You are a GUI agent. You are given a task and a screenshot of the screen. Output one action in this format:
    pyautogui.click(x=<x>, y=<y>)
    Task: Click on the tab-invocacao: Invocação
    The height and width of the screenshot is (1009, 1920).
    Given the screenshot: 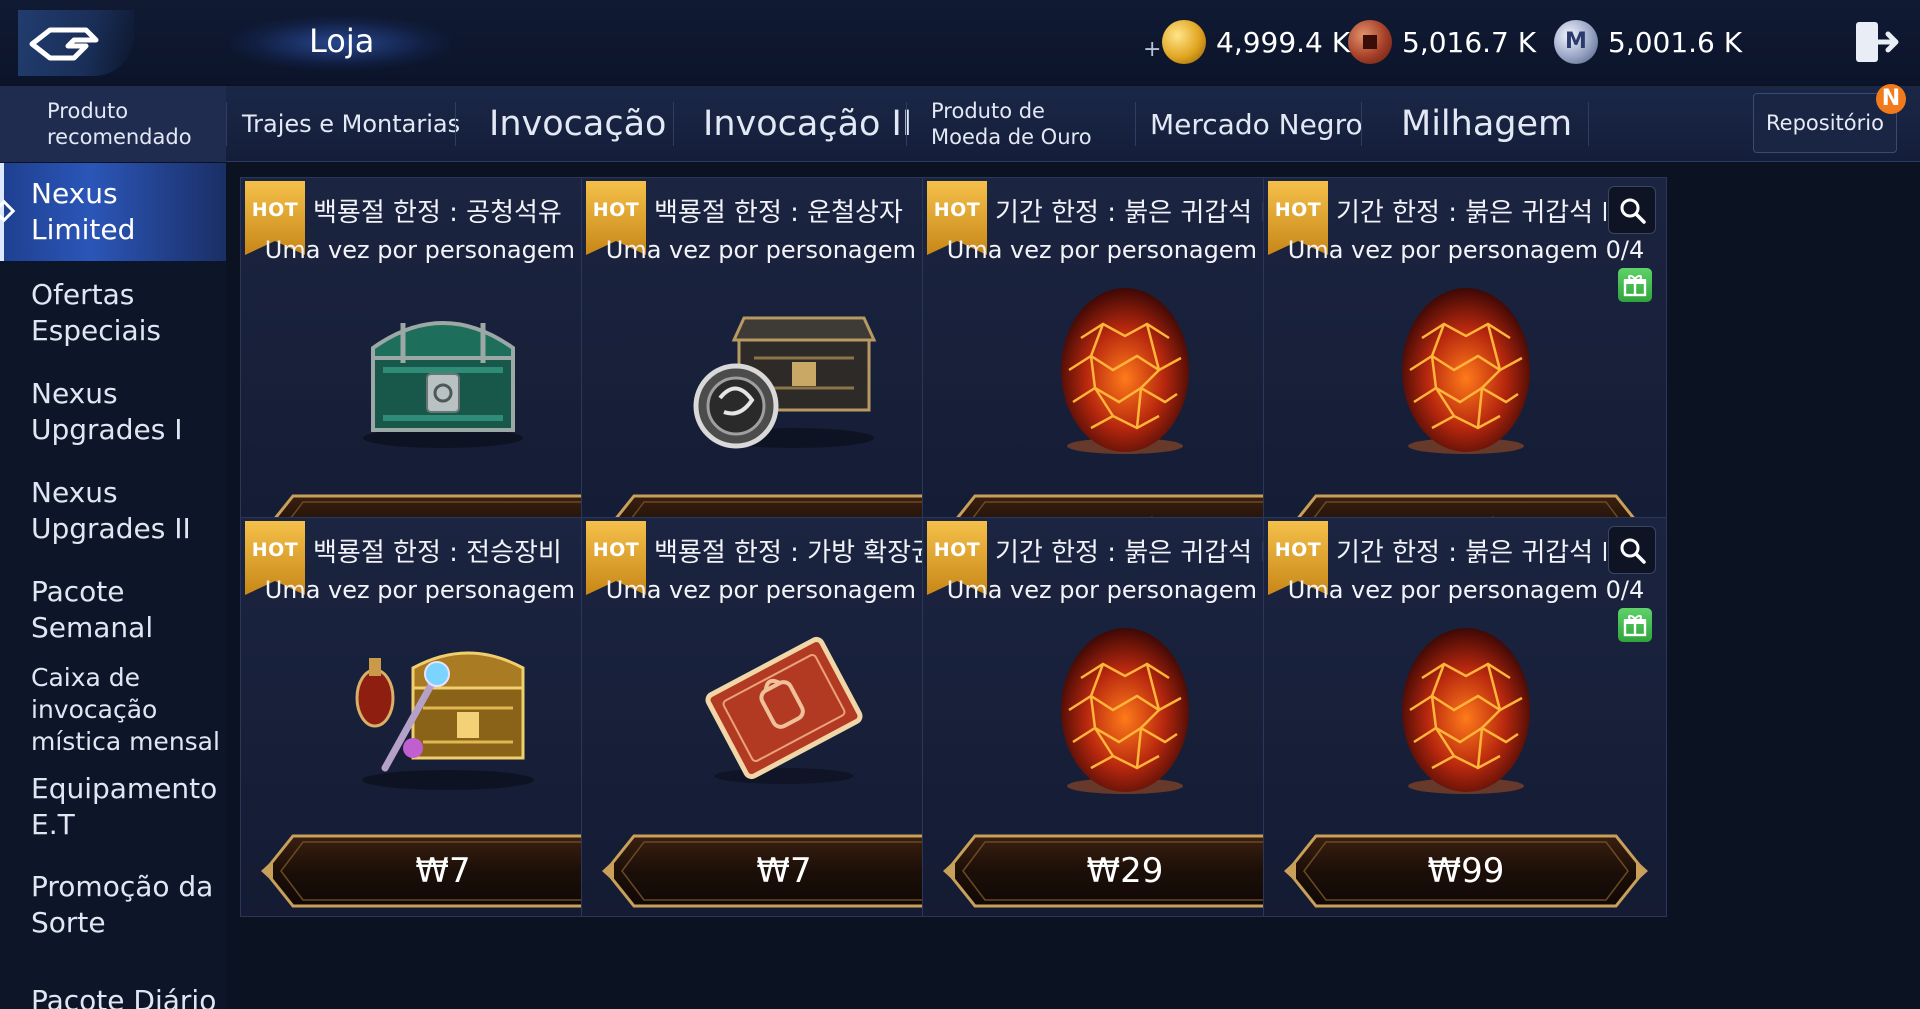 What is the action you would take?
    pyautogui.click(x=577, y=124)
    